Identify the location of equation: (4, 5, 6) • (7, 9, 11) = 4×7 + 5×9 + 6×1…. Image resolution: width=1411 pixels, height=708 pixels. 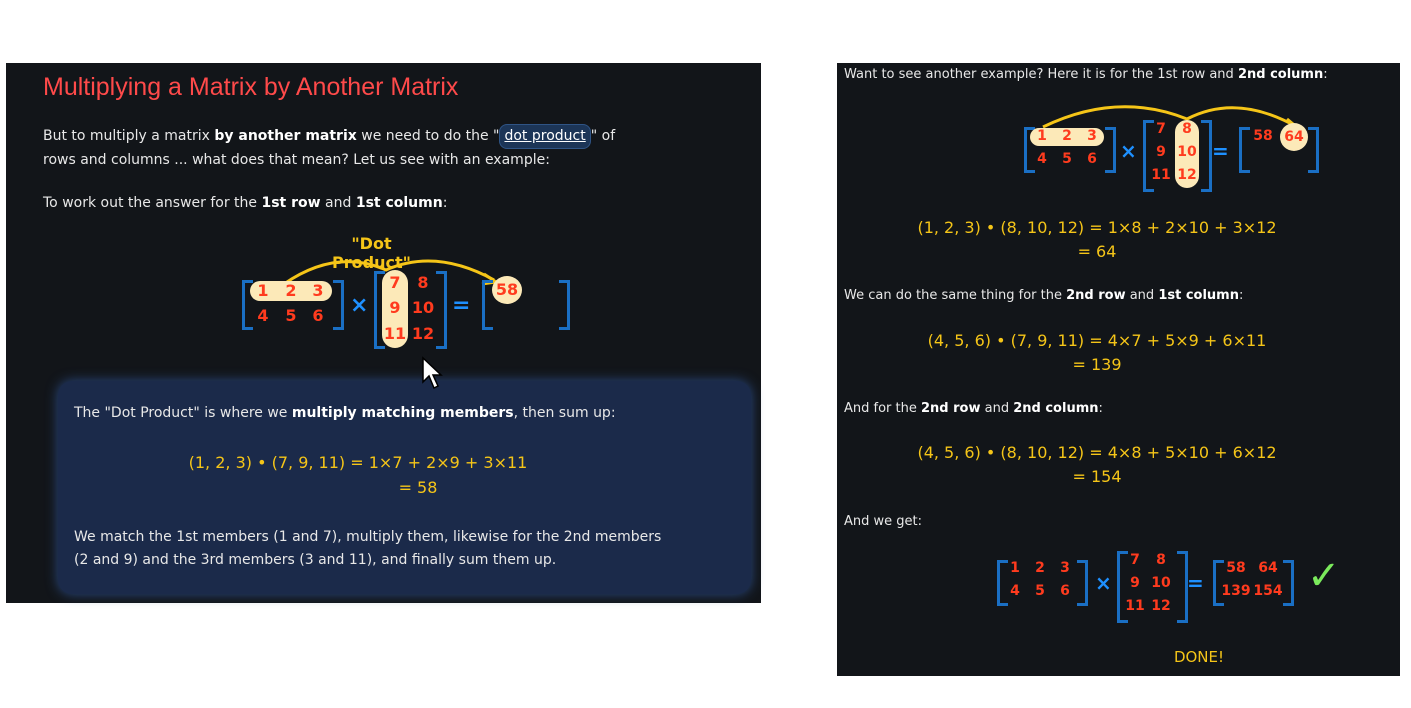
(1097, 340).